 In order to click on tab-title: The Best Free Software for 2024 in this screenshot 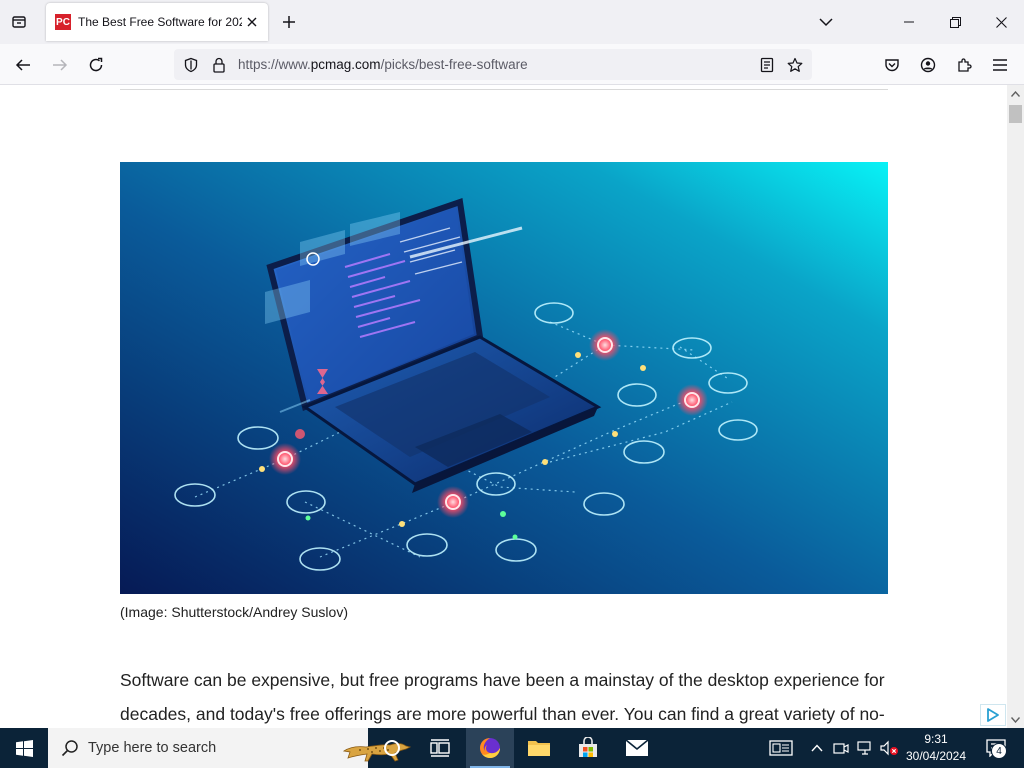, I will do `click(160, 22)`.